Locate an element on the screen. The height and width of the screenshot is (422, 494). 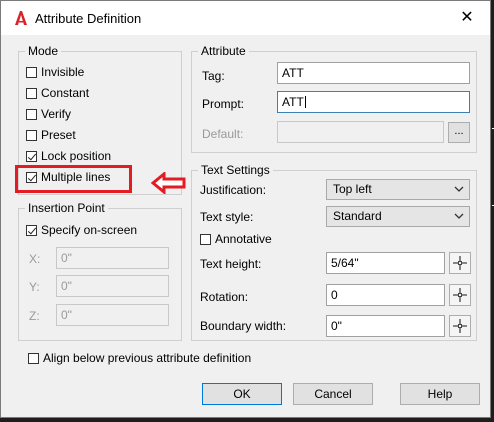
specify-on-screen-label: Specify on-screen is located at coordinates (89, 230).